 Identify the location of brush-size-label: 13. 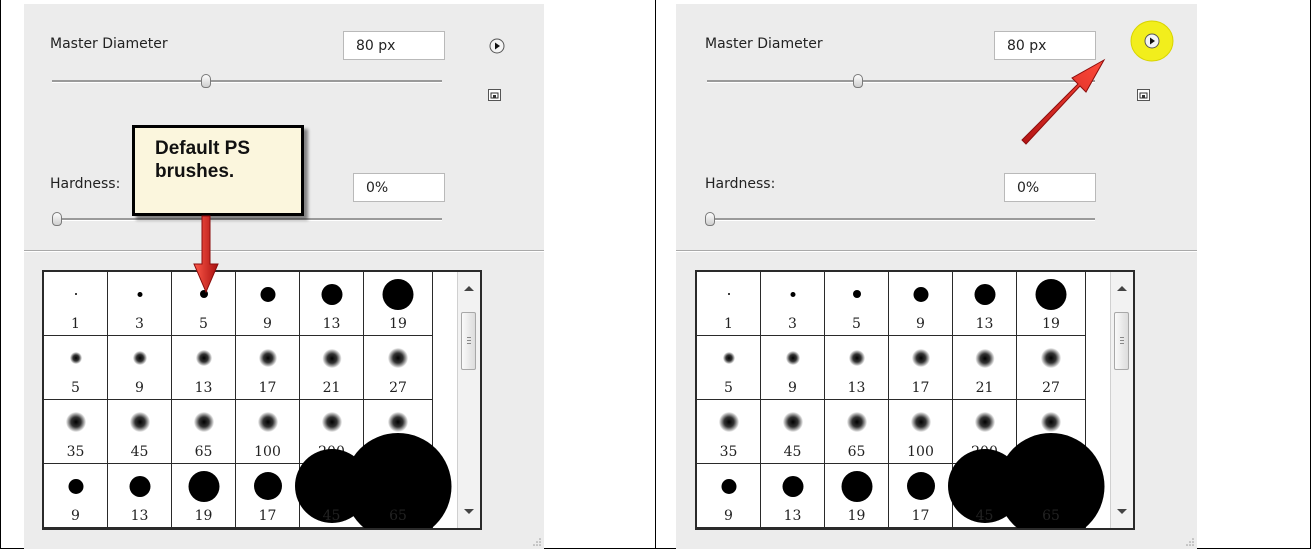
(856, 388).